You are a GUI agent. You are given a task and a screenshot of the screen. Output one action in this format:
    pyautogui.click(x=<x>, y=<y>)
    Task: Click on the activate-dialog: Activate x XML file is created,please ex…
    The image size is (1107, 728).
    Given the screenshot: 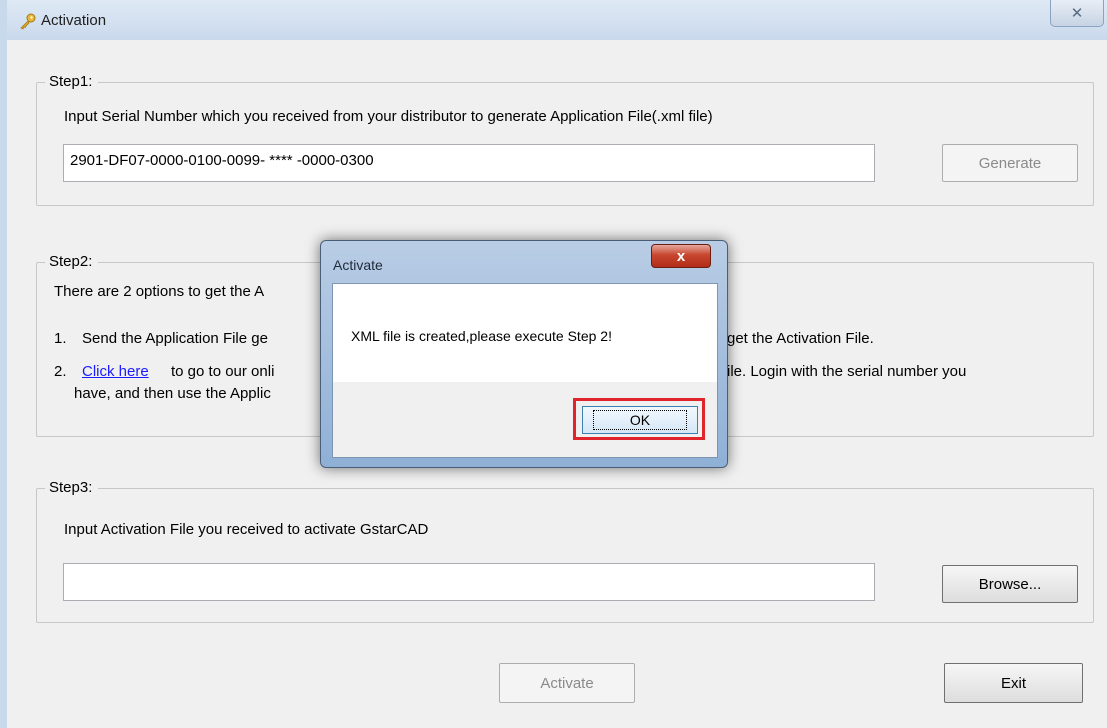 What is the action you would take?
    pyautogui.click(x=524, y=354)
    